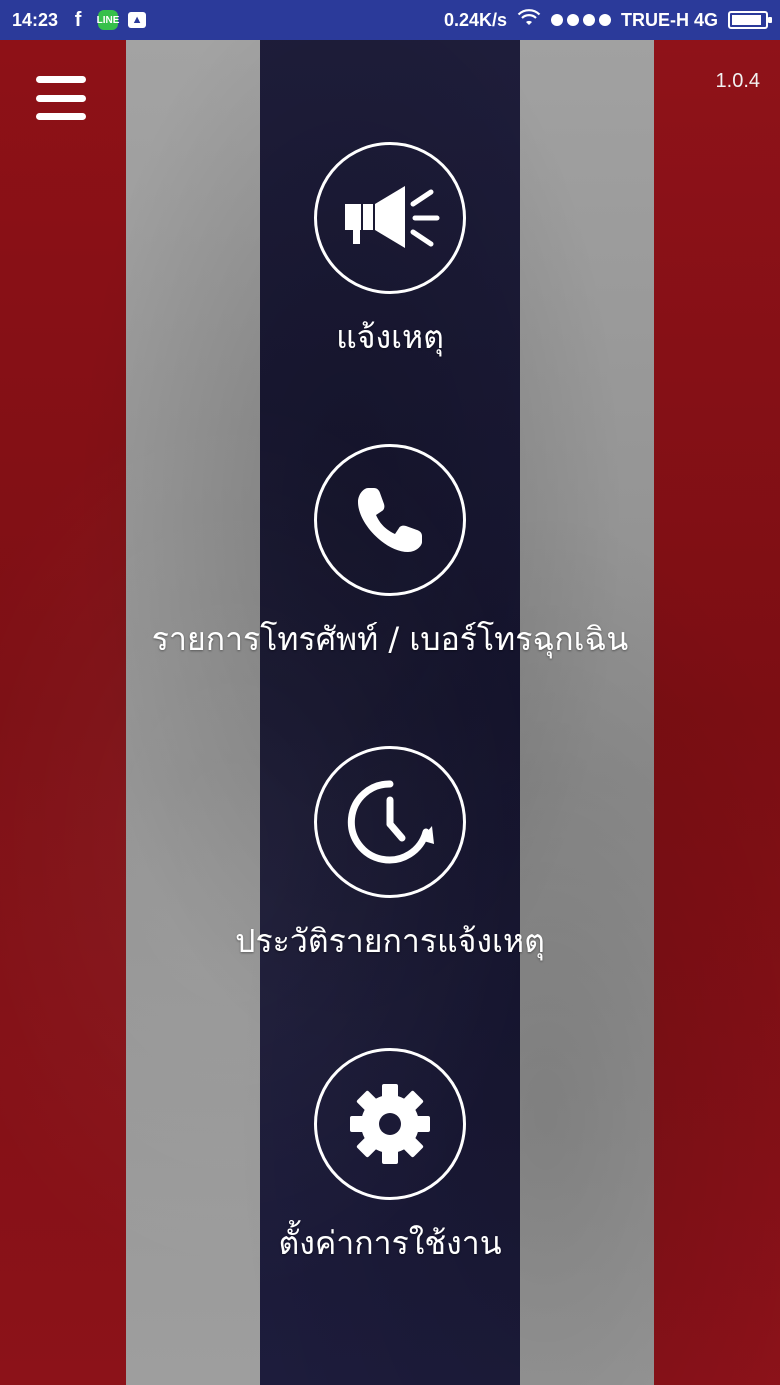 The image size is (780, 1385). Describe the element at coordinates (475, 19) in the screenshot. I see `net-speed: 0.24K/s` at that location.